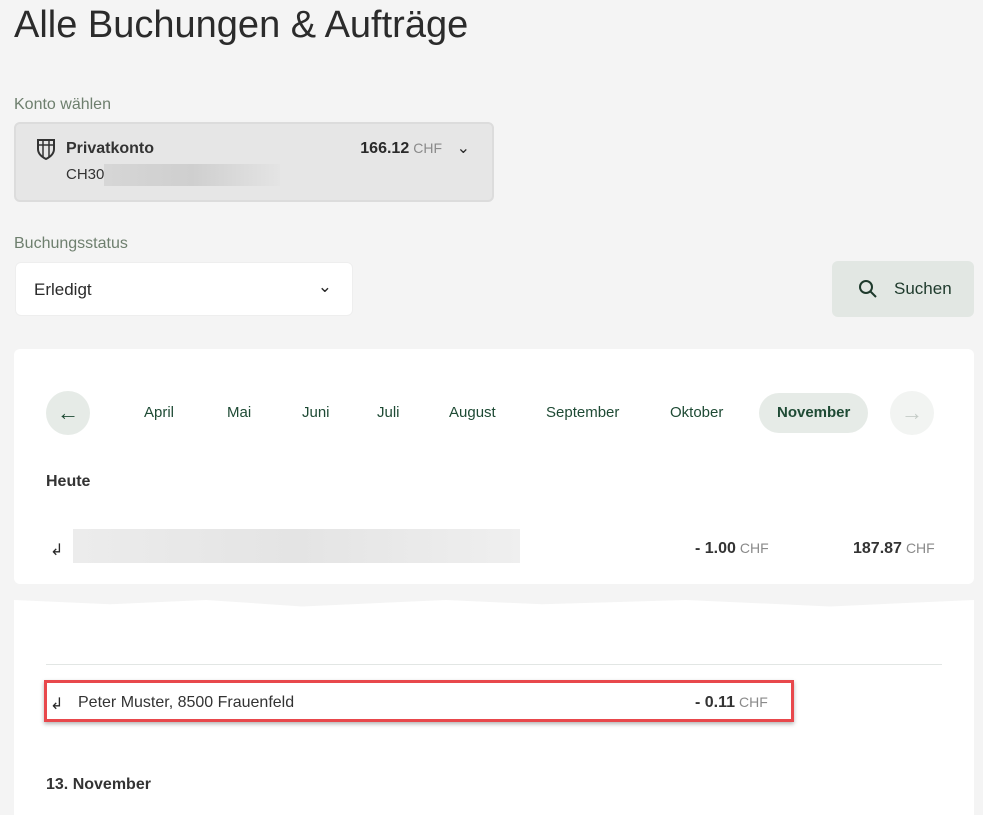 The width and height of the screenshot is (983, 815). Describe the element at coordinates (192, 175) in the screenshot. I see `redacted-iban` at that location.